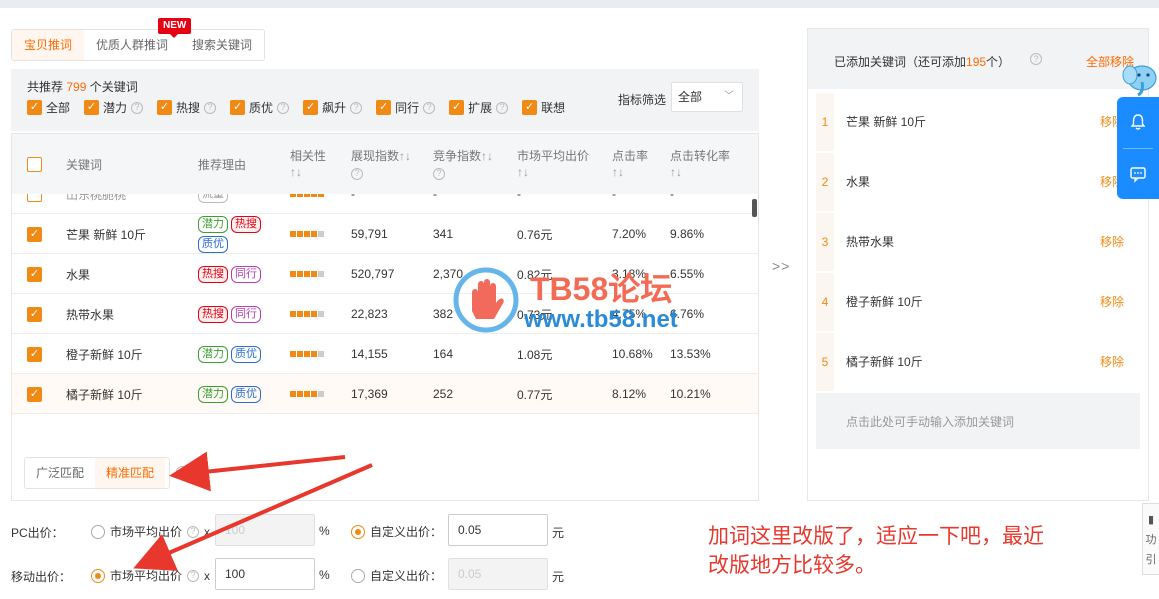  I want to click on filter-peer: ✓ 同行?, so click(406, 107).